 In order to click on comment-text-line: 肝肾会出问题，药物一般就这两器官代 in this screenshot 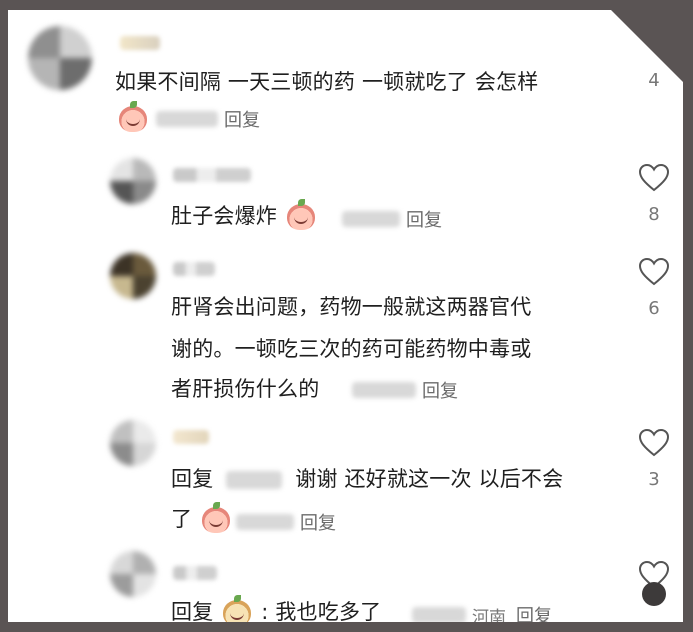, I will do `click(351, 307)`.